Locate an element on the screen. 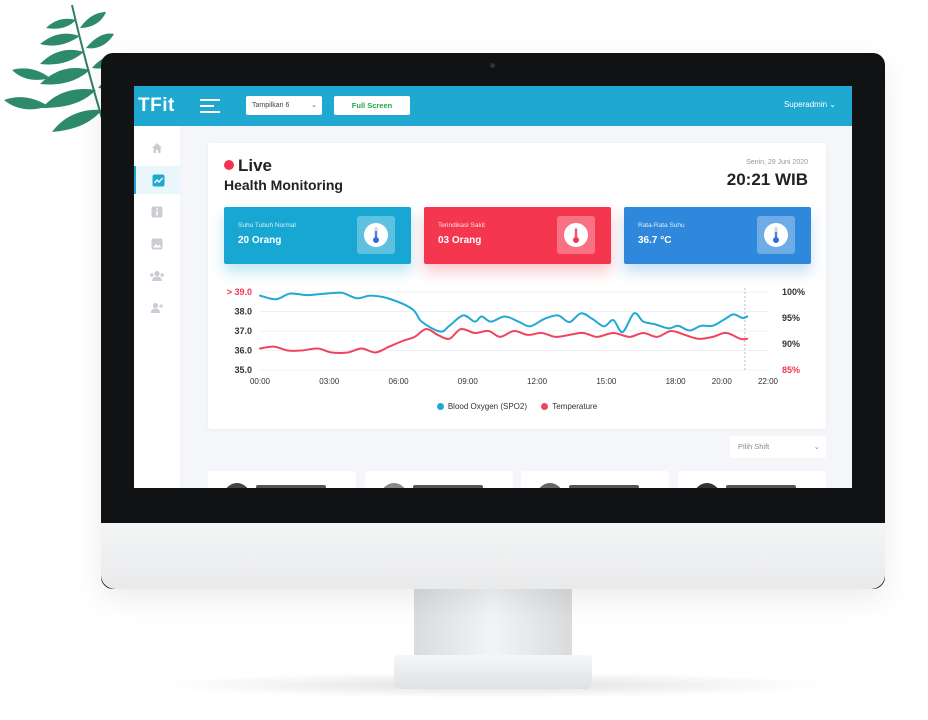 The width and height of the screenshot is (928, 720). sidebar is located at coordinates (157, 307).